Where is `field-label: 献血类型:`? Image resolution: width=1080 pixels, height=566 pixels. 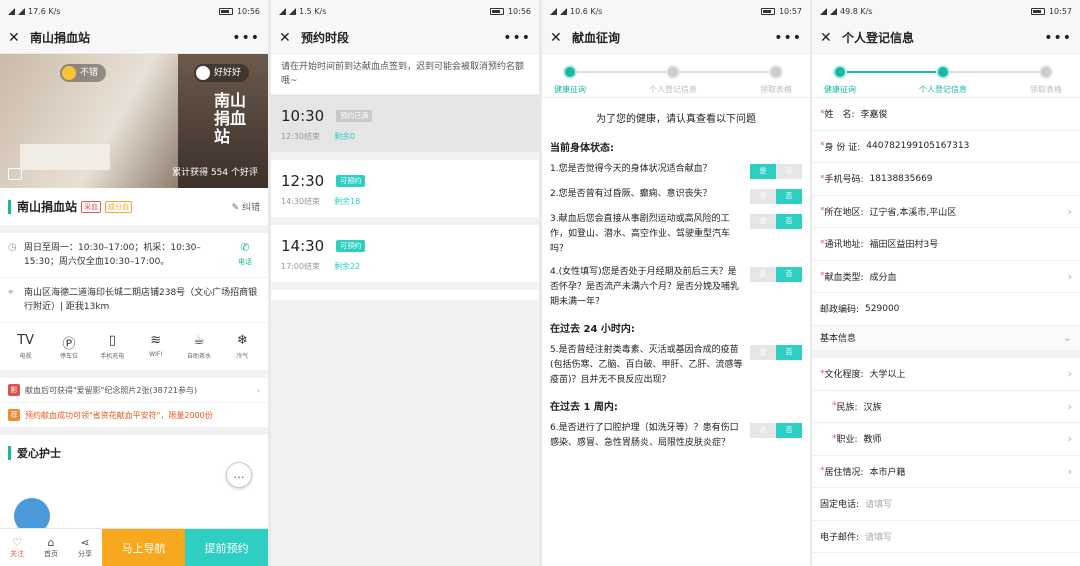
field-label: 献血类型: is located at coordinates (844, 277).